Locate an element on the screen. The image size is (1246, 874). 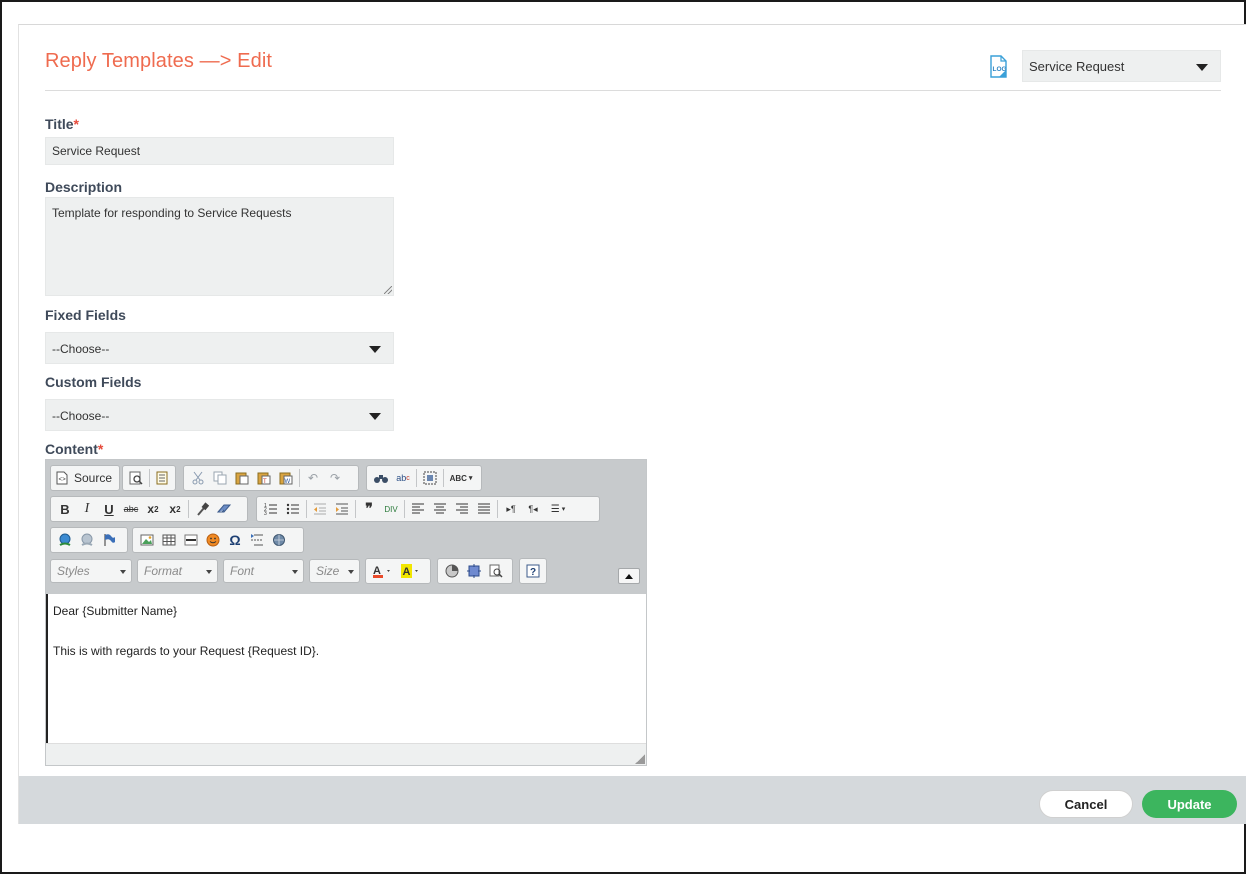
toolbar-group-clipboard: T W ↶ ↷ is located at coordinates (271, 478).